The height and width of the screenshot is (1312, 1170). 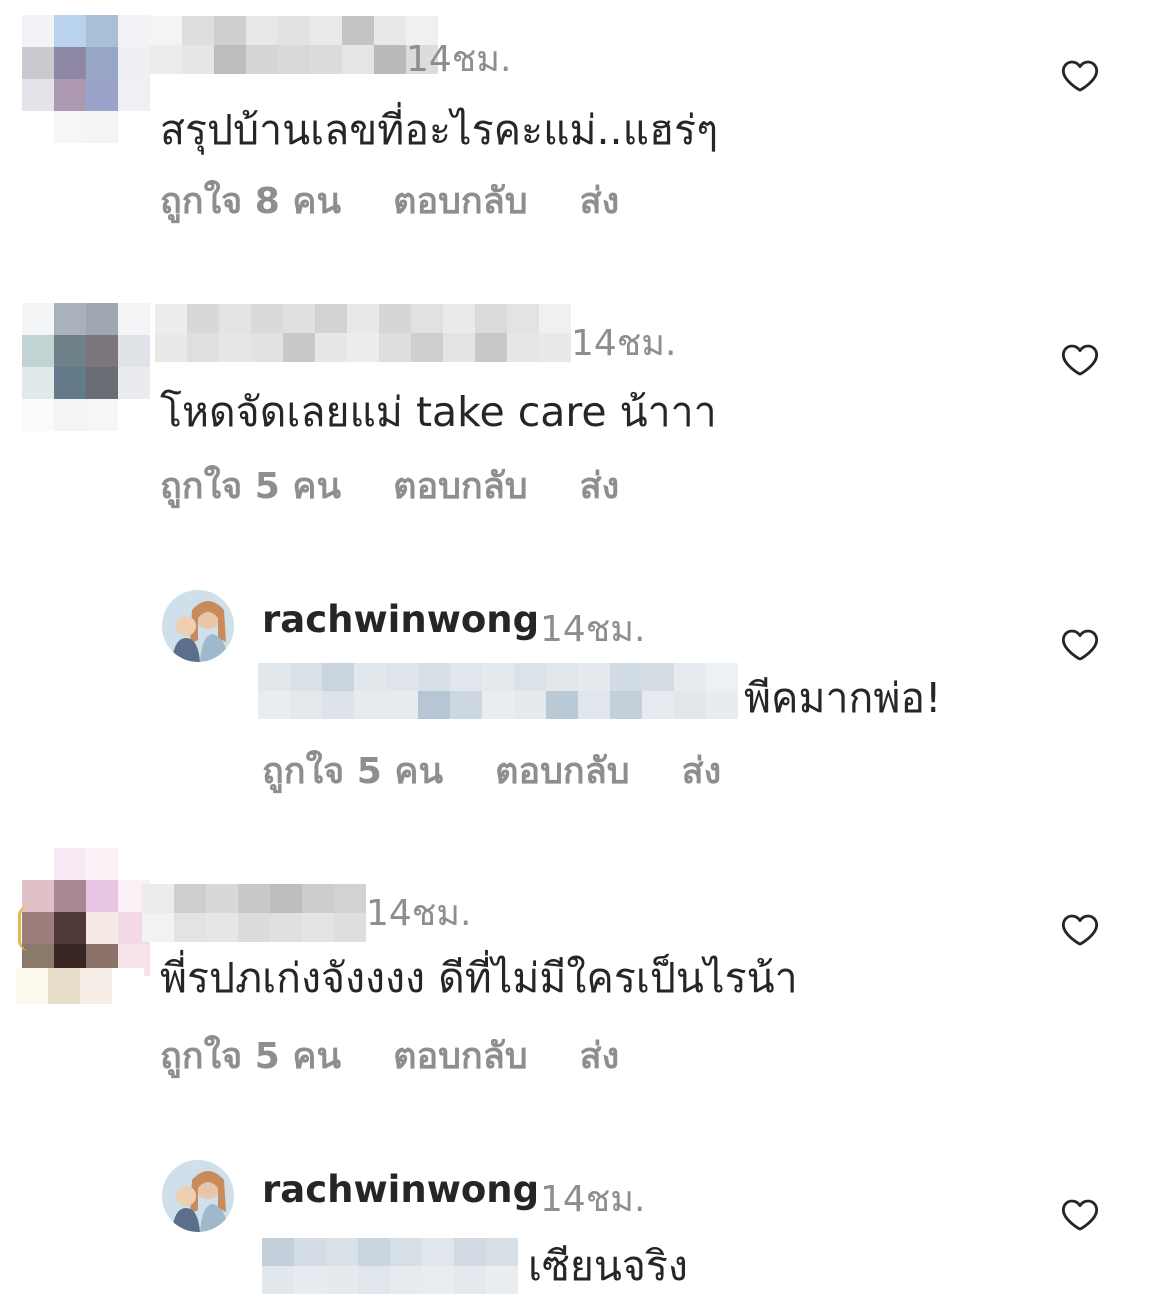 I want to click on comment-text: เซียนจริง, so click(x=608, y=1266).